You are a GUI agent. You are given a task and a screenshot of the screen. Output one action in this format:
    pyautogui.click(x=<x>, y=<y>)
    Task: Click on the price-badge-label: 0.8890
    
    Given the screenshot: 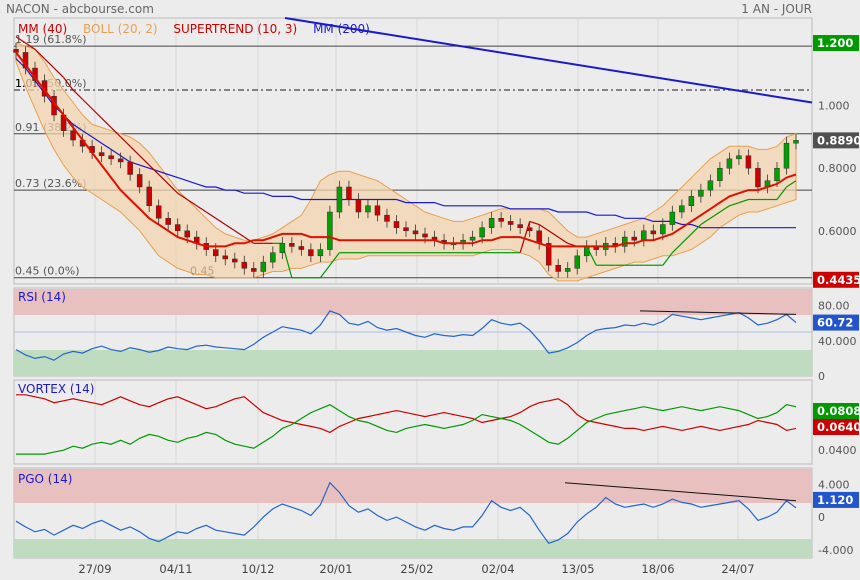 What is the action you would take?
    pyautogui.click(x=838, y=140)
    